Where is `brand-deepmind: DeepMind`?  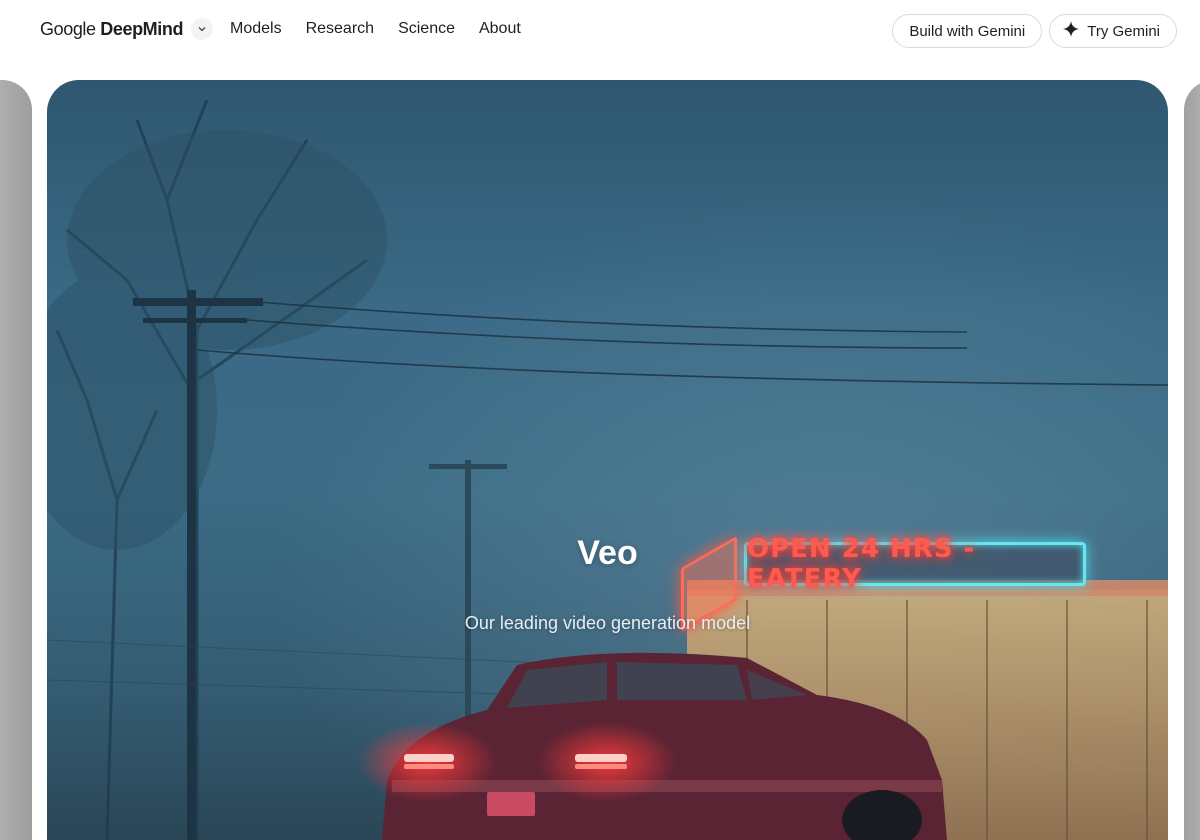
brand-deepmind: DeepMind is located at coordinates (142, 28).